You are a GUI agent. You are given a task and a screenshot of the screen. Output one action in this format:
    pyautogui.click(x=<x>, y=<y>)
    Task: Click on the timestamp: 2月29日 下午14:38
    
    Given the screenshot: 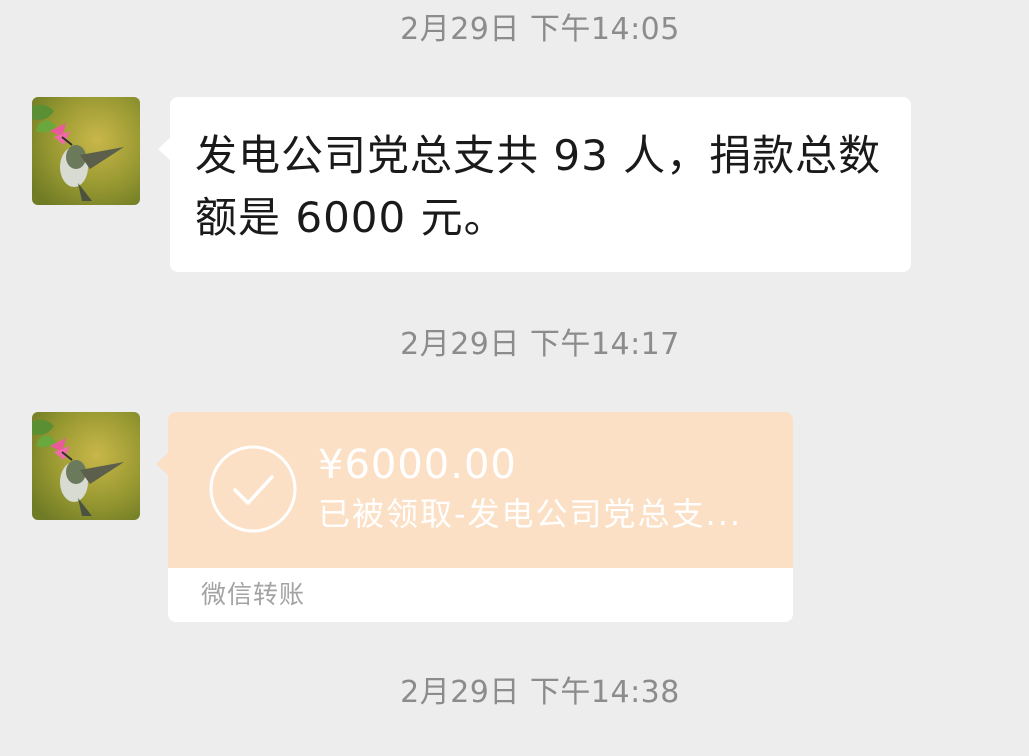 What is the action you would take?
    pyautogui.click(x=540, y=692)
    